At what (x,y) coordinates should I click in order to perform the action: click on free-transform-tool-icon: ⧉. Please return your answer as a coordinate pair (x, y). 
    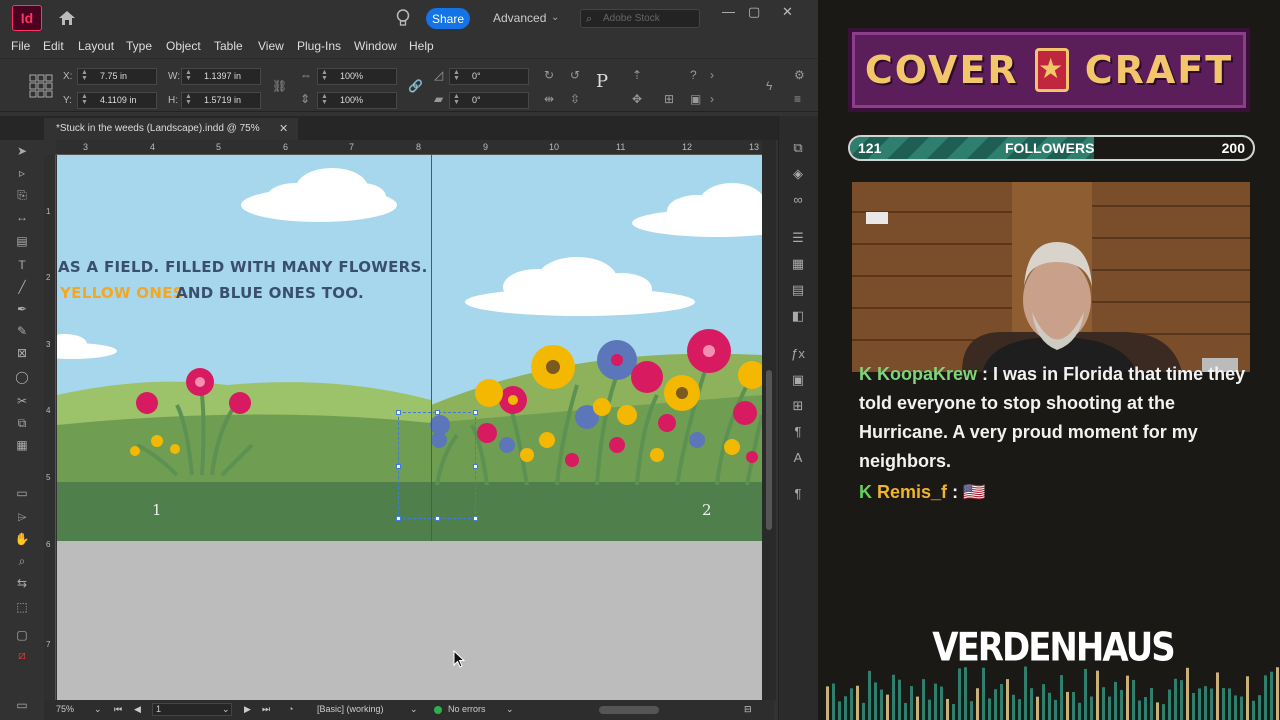
    Looking at the image, I should click on (22, 423).